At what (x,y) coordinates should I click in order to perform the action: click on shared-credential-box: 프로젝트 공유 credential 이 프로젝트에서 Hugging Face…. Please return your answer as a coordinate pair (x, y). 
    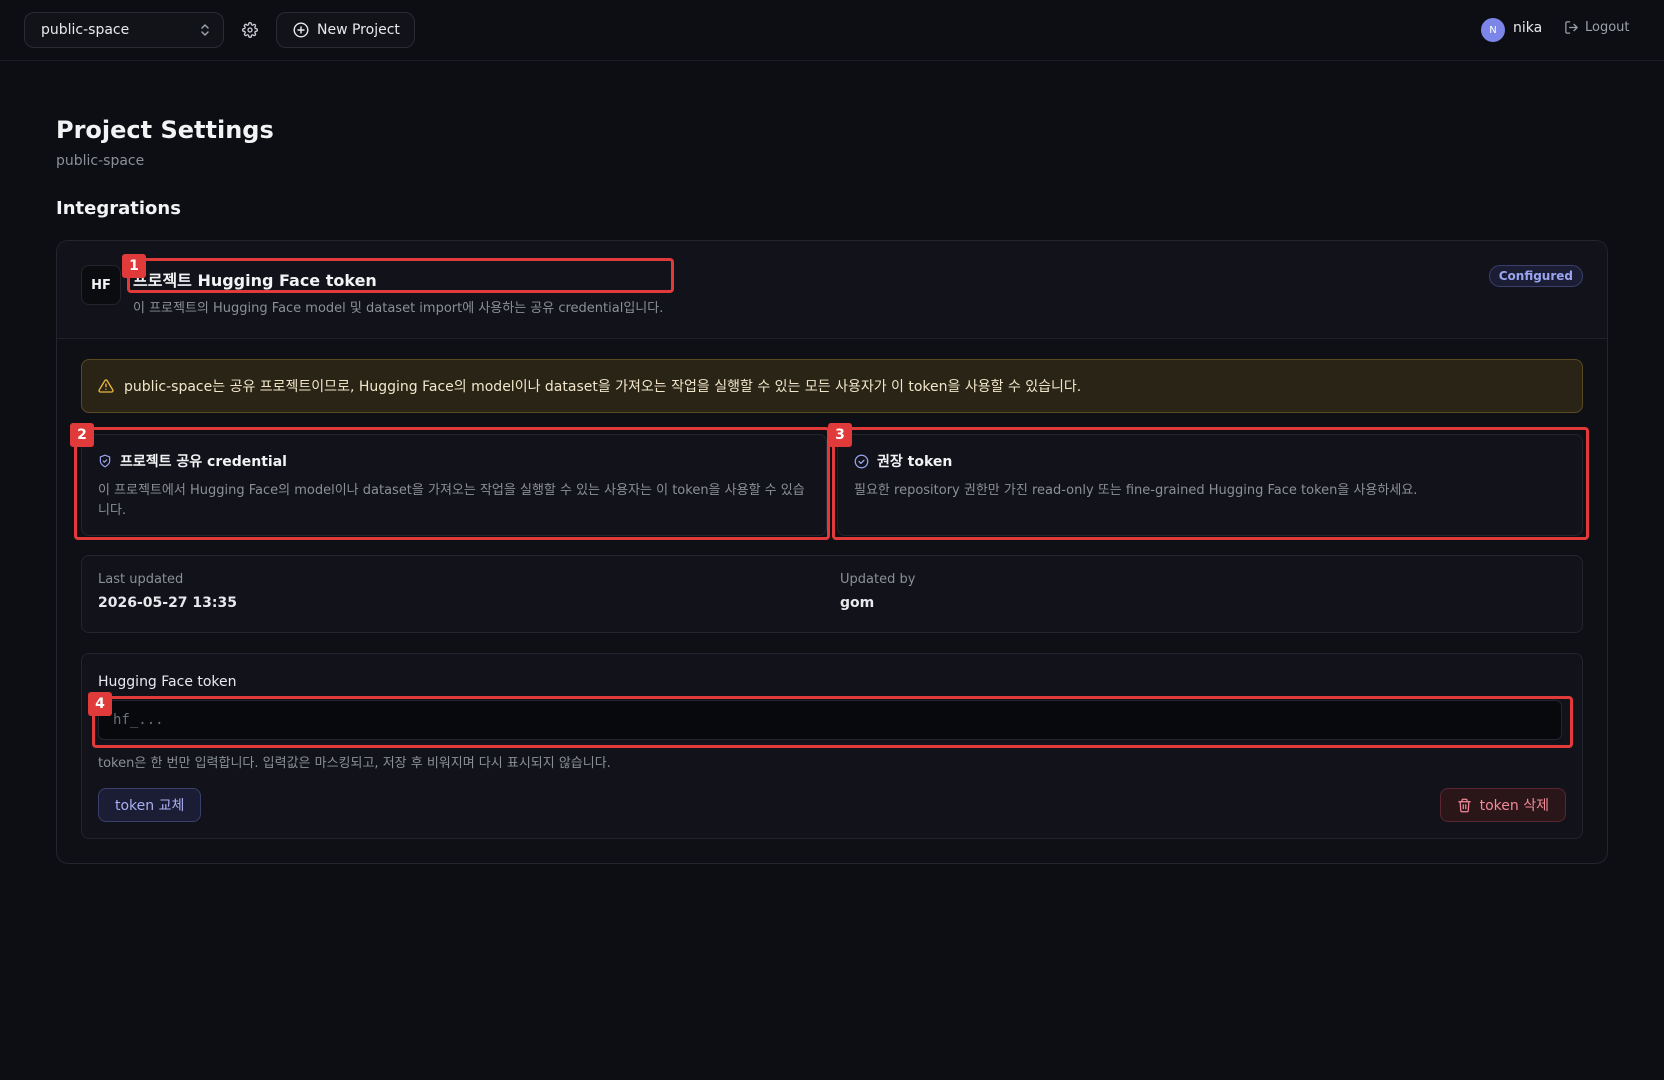
    Looking at the image, I should click on (454, 485).